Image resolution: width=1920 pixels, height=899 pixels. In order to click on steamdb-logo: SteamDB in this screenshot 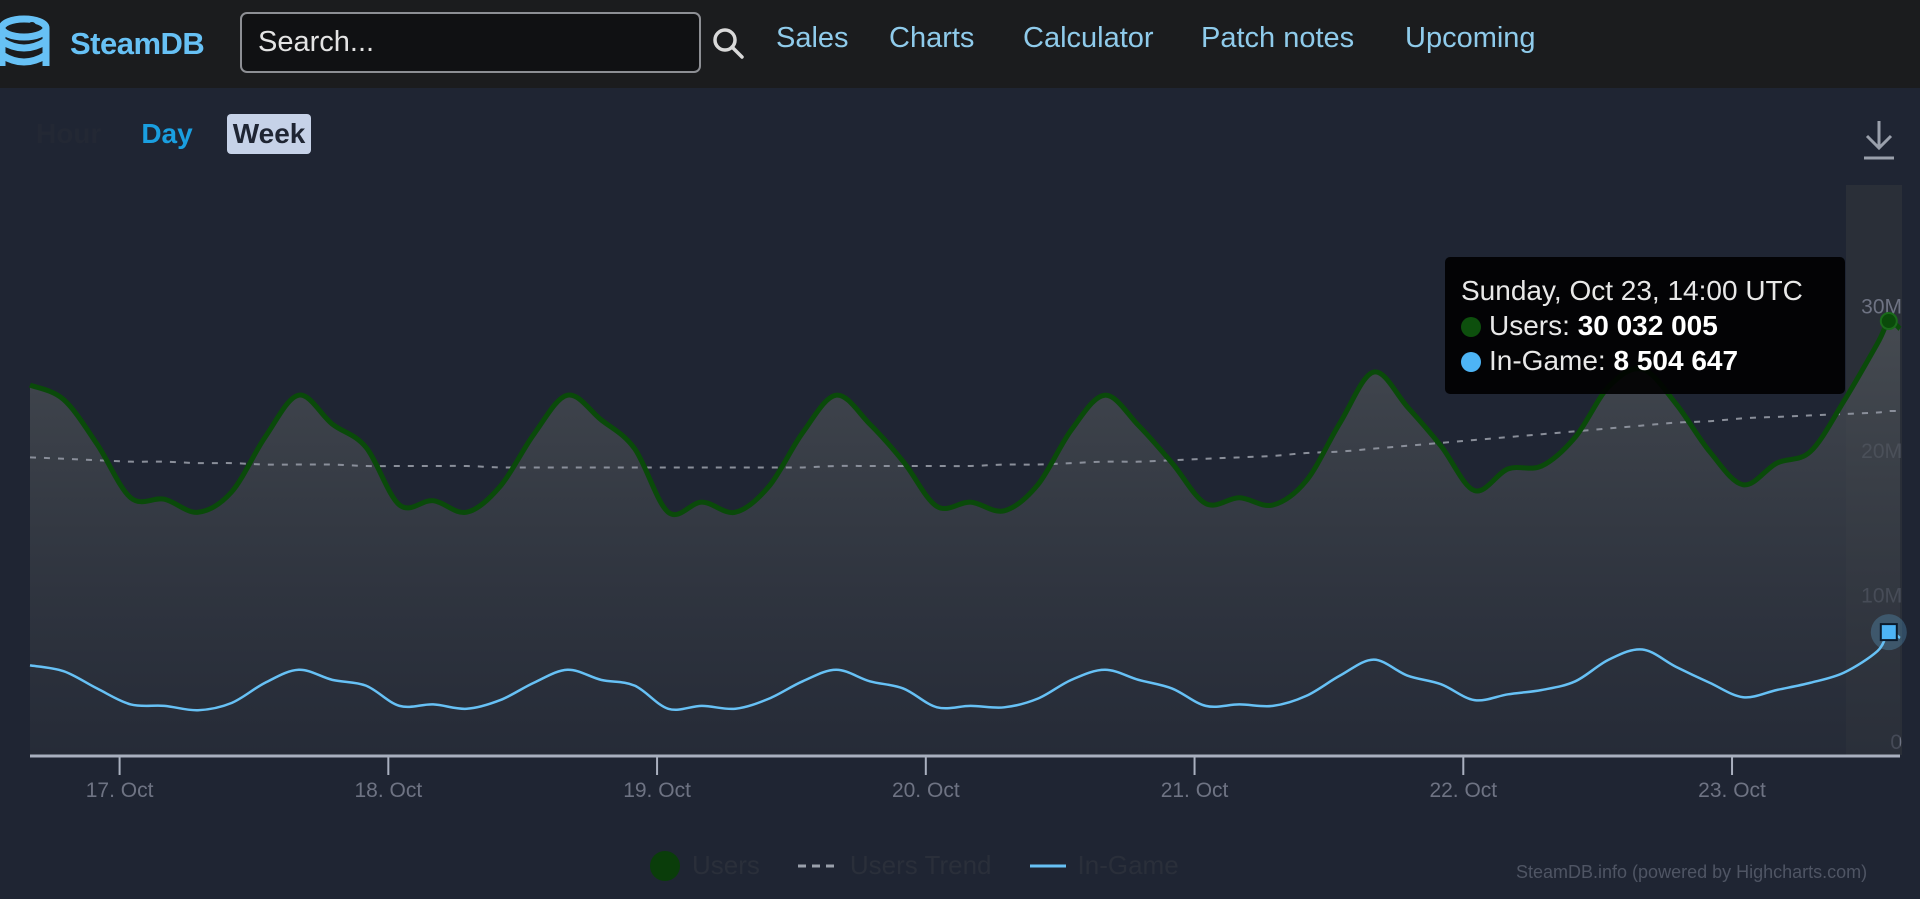, I will do `click(102, 44)`.